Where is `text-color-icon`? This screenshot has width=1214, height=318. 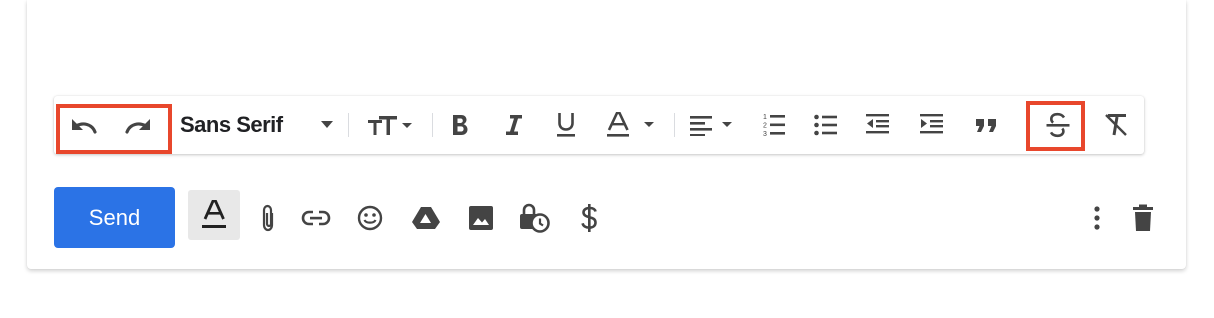
text-color-icon is located at coordinates (632, 125).